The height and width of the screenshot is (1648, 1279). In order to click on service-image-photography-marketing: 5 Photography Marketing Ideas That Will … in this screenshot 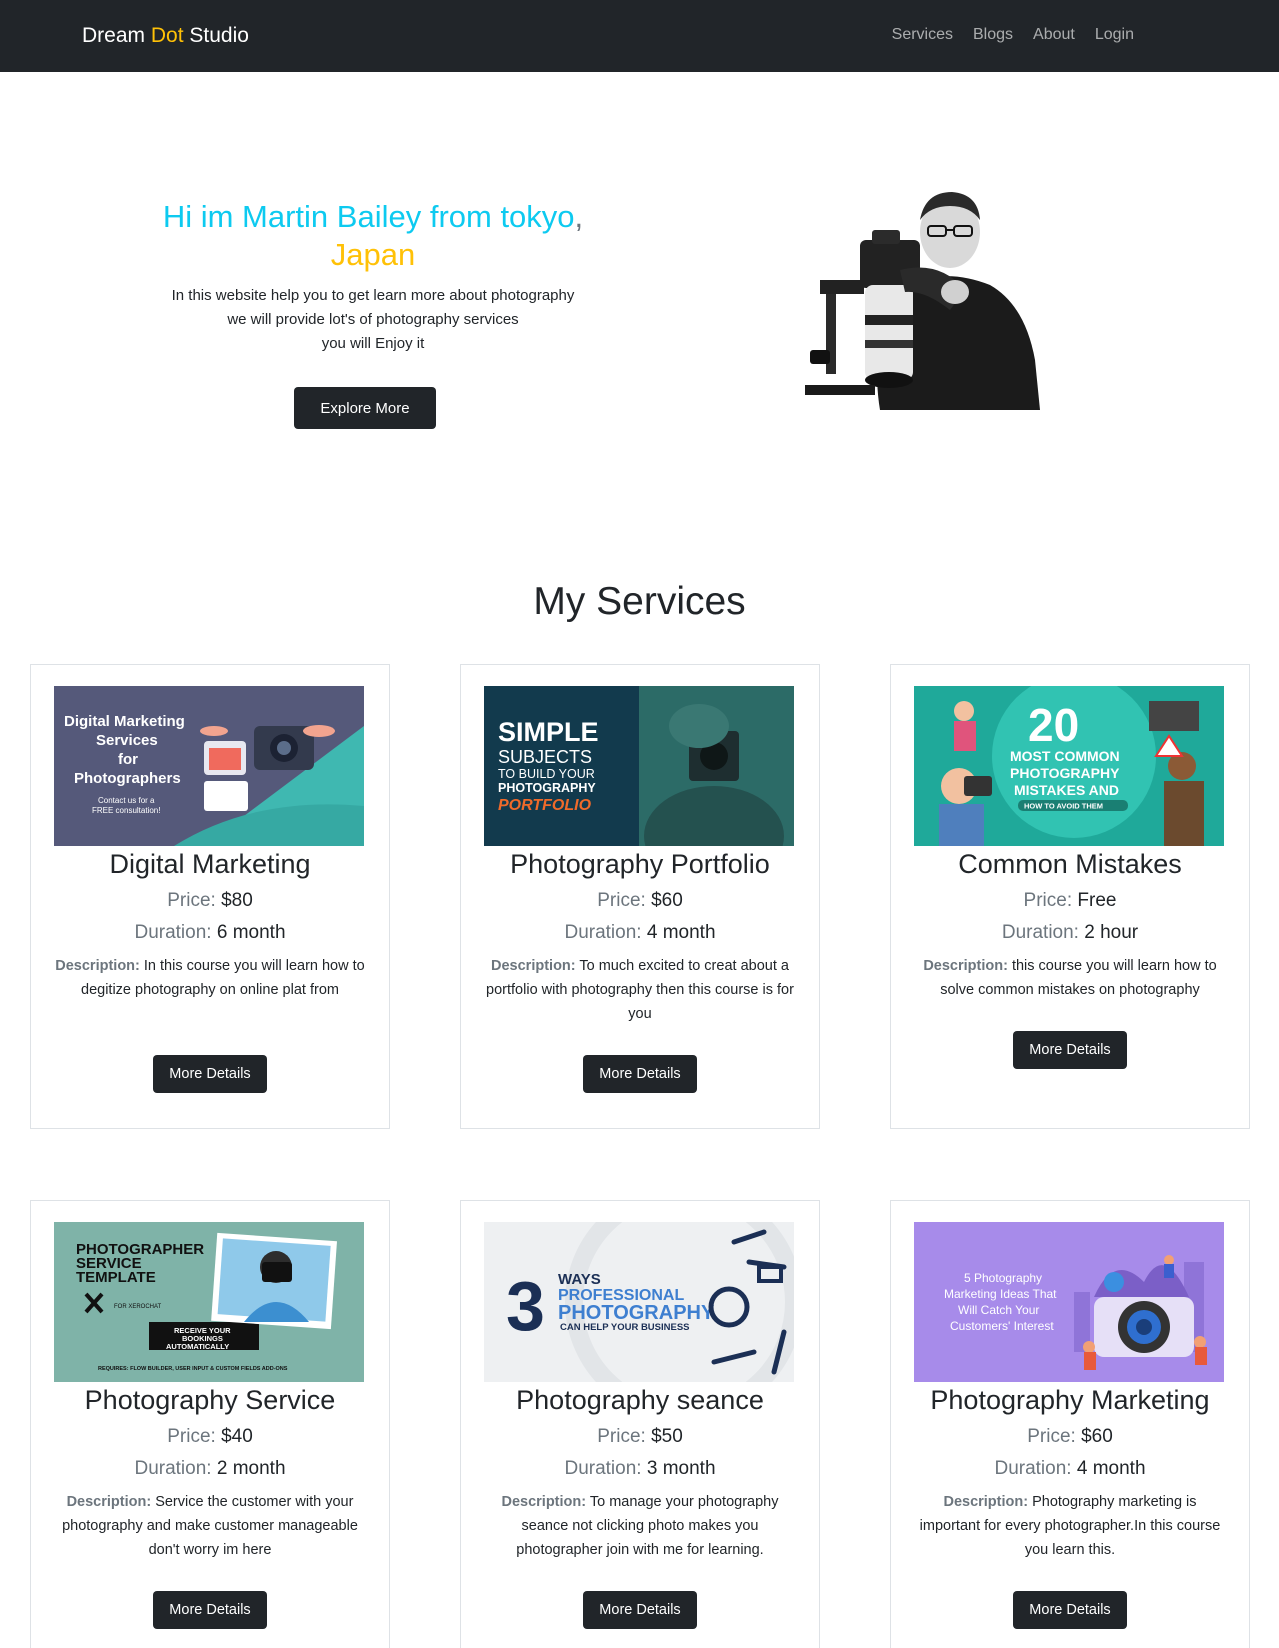, I will do `click(1069, 1302)`.